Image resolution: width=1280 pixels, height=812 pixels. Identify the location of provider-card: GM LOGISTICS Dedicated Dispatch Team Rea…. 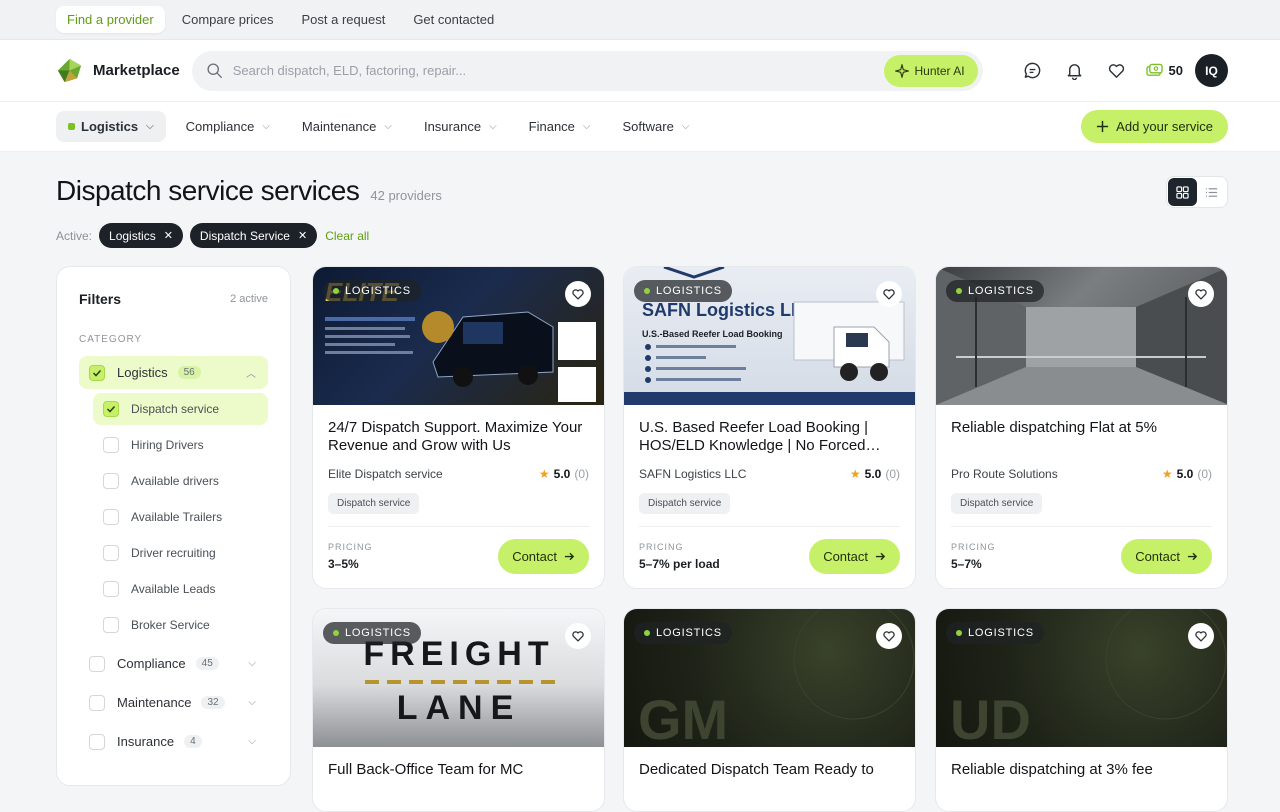
(769, 710).